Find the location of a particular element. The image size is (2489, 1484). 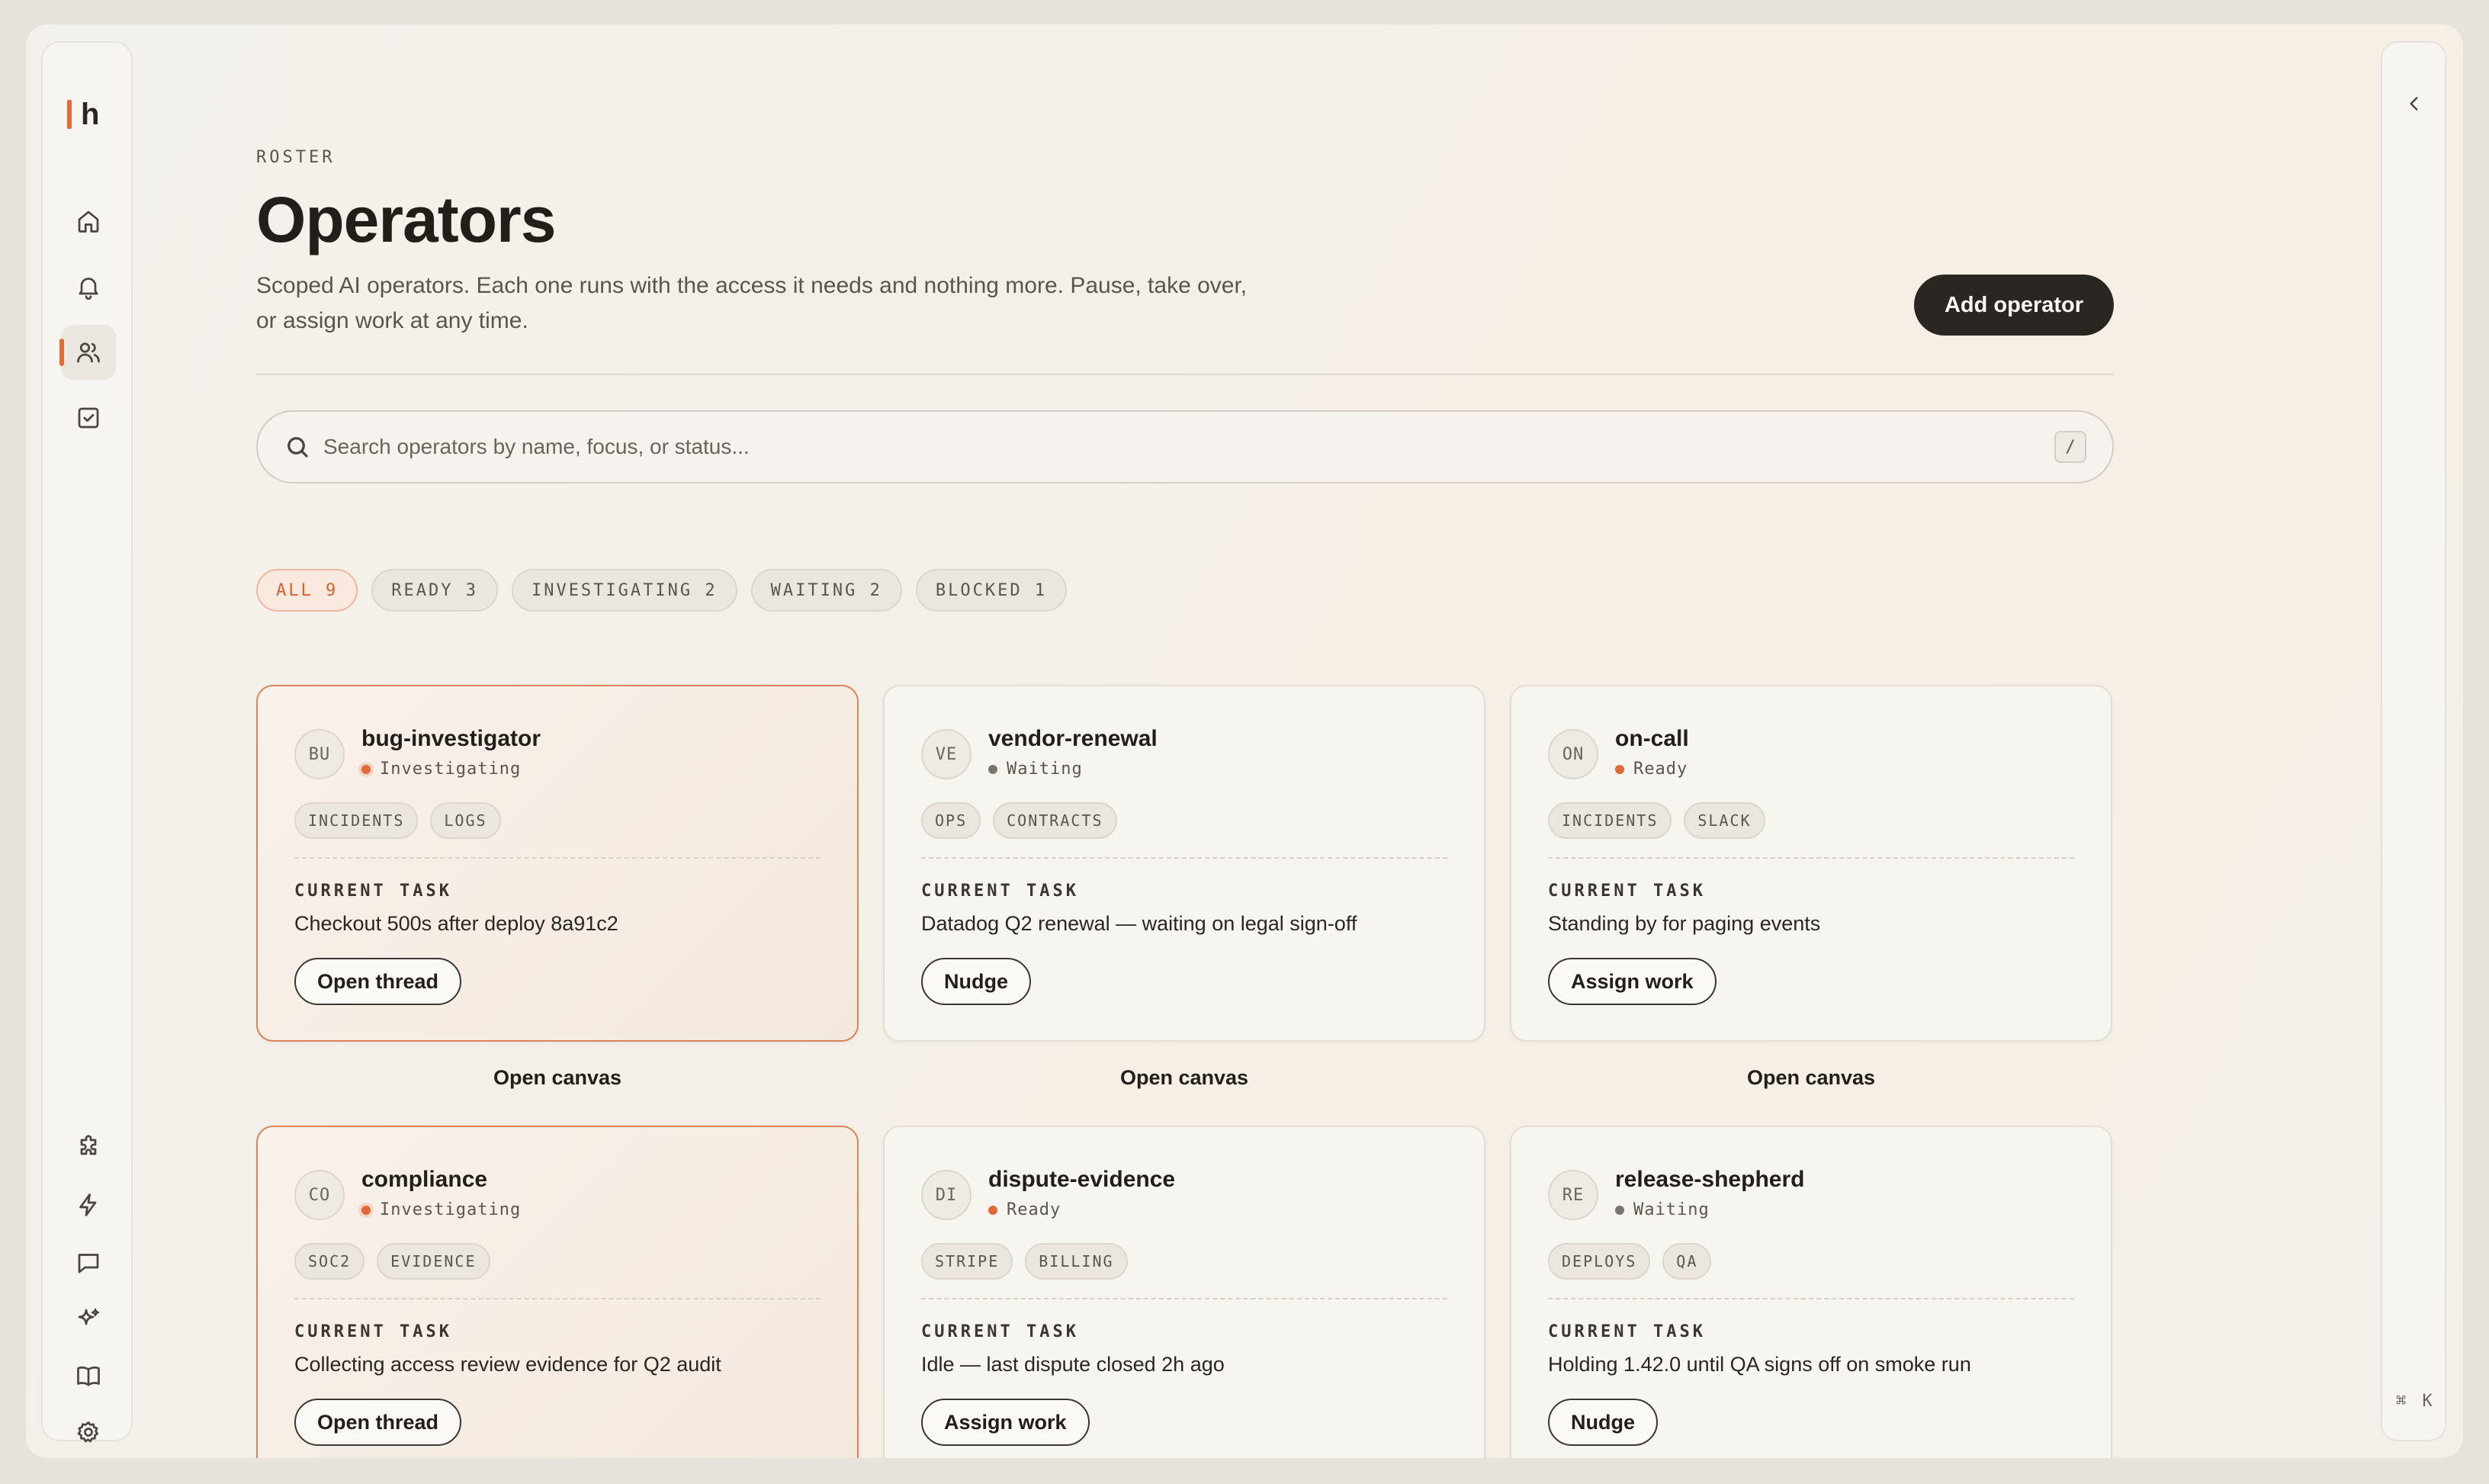

filter-chip-ready: READY 3 is located at coordinates (434, 590).